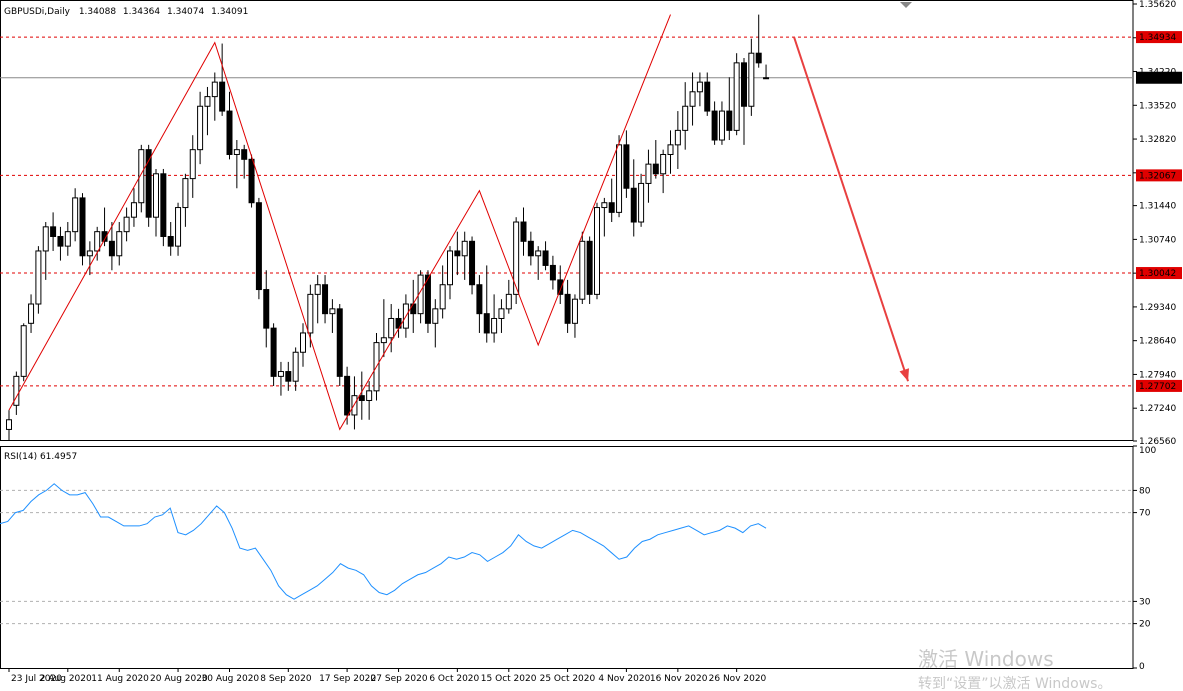 The width and height of the screenshot is (1183, 691). What do you see at coordinates (1147, 451) in the screenshot?
I see `rsi-tick-label: 100` at bounding box center [1147, 451].